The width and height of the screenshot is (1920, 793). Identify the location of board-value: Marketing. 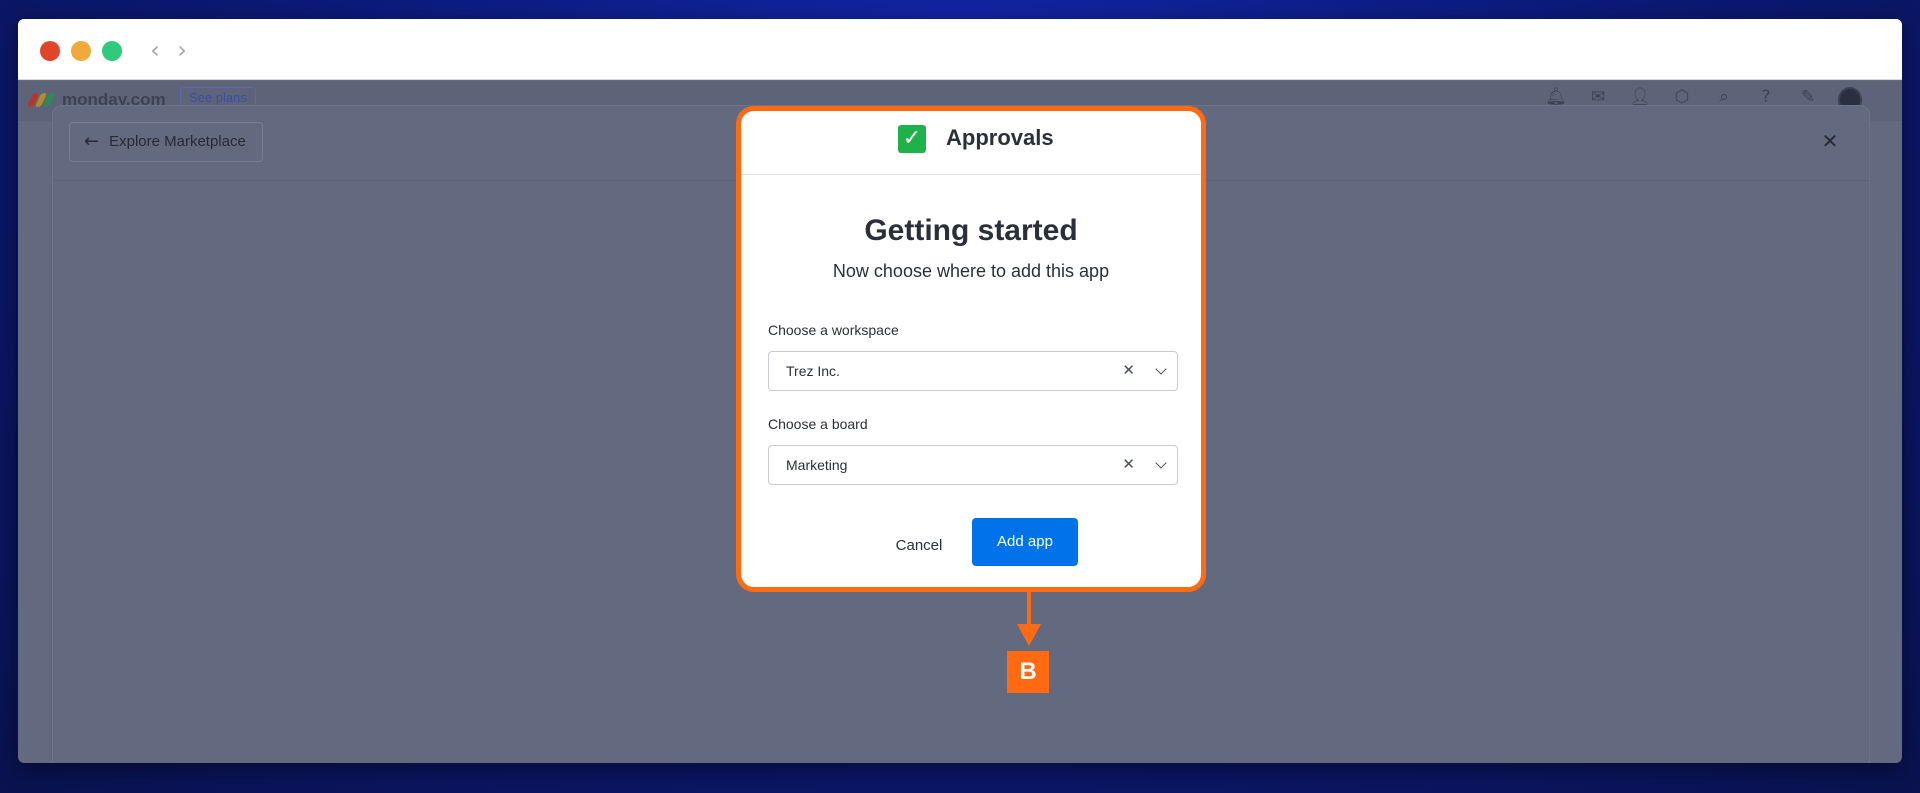
(817, 465).